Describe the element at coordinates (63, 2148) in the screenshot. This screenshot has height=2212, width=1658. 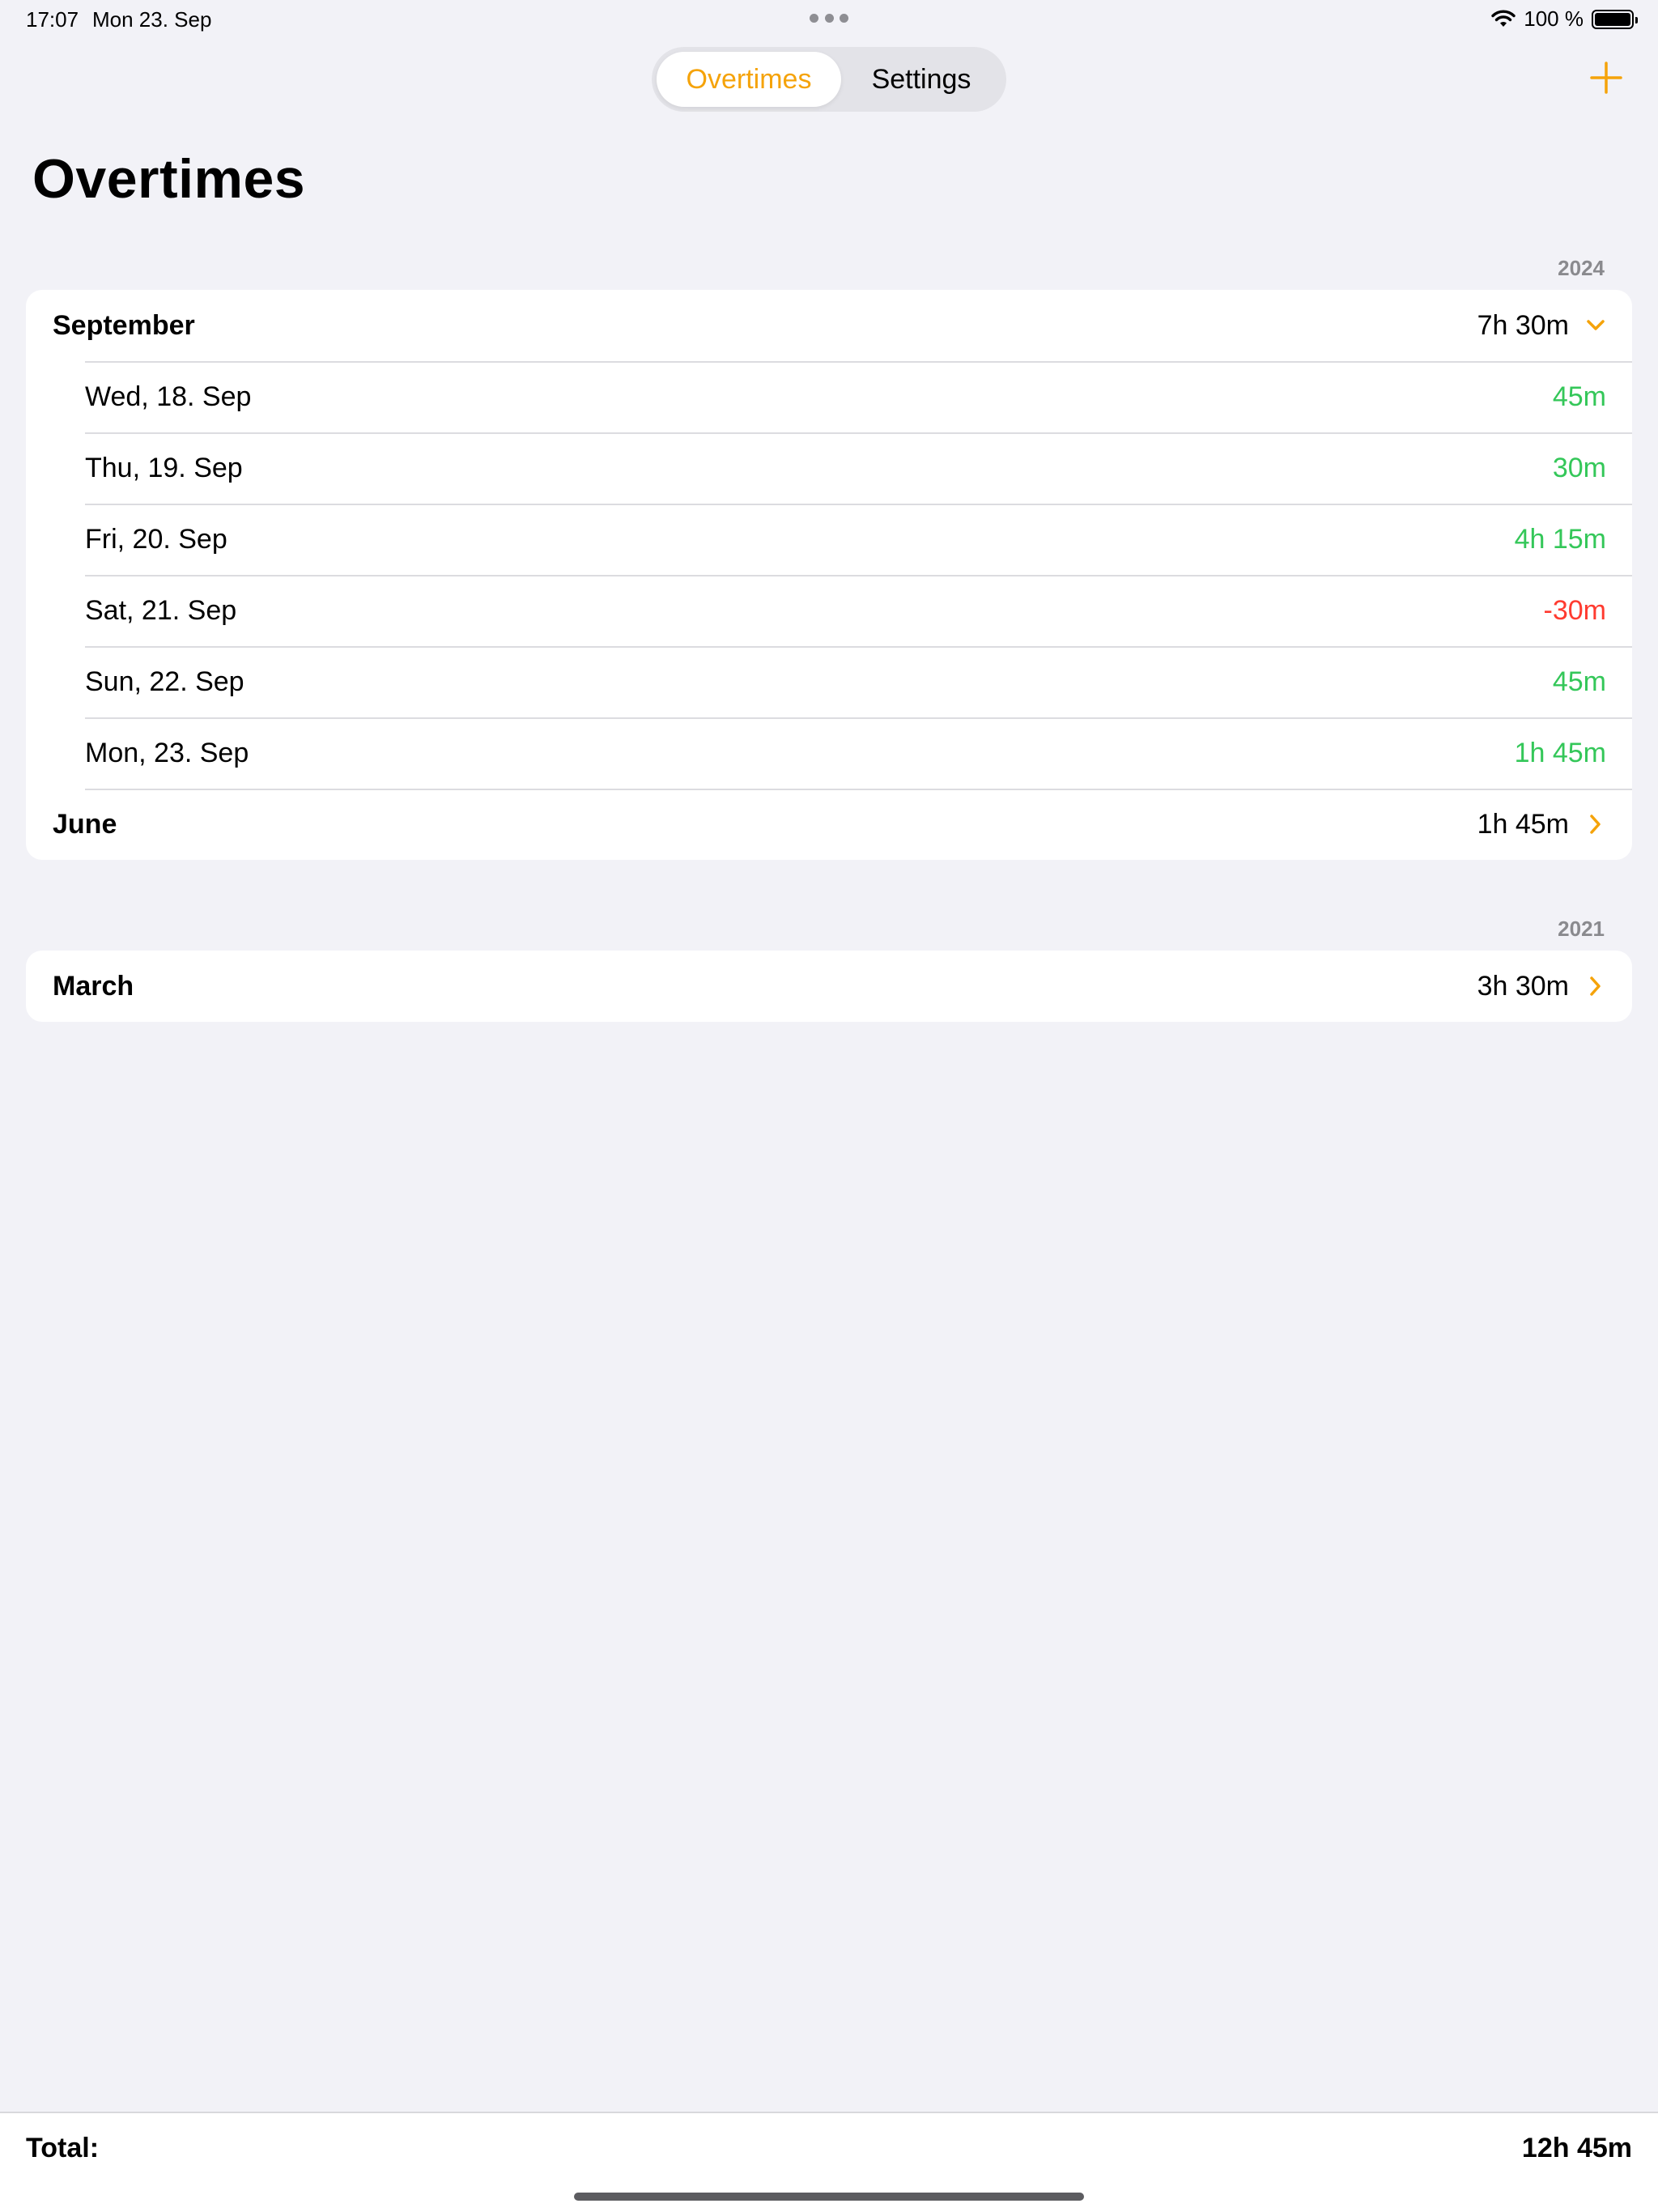
I see `total-label: Total:` at that location.